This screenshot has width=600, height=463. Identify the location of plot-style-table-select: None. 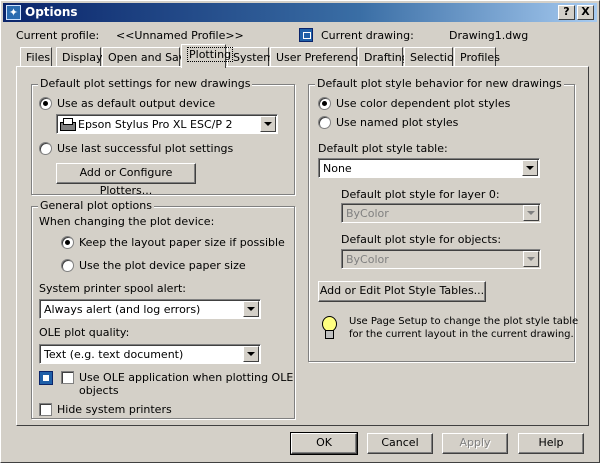
(429, 168).